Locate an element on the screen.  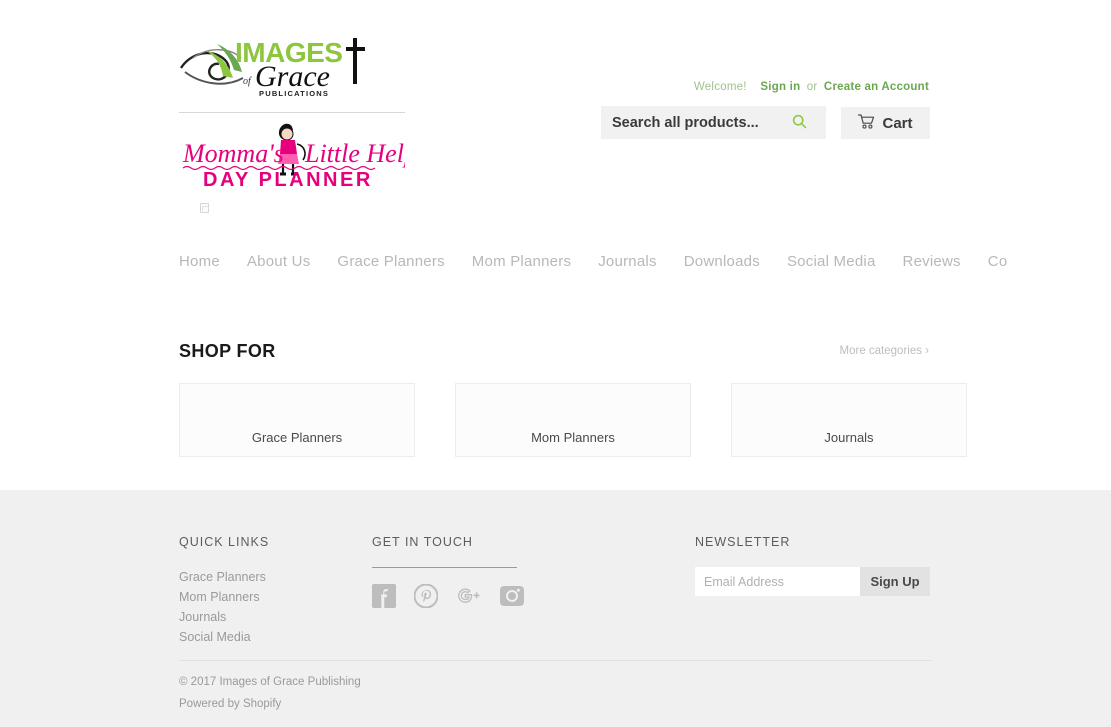
site-logo: IMAGES of Grace PUBLICATIONS is located at coordinates (294, 69).